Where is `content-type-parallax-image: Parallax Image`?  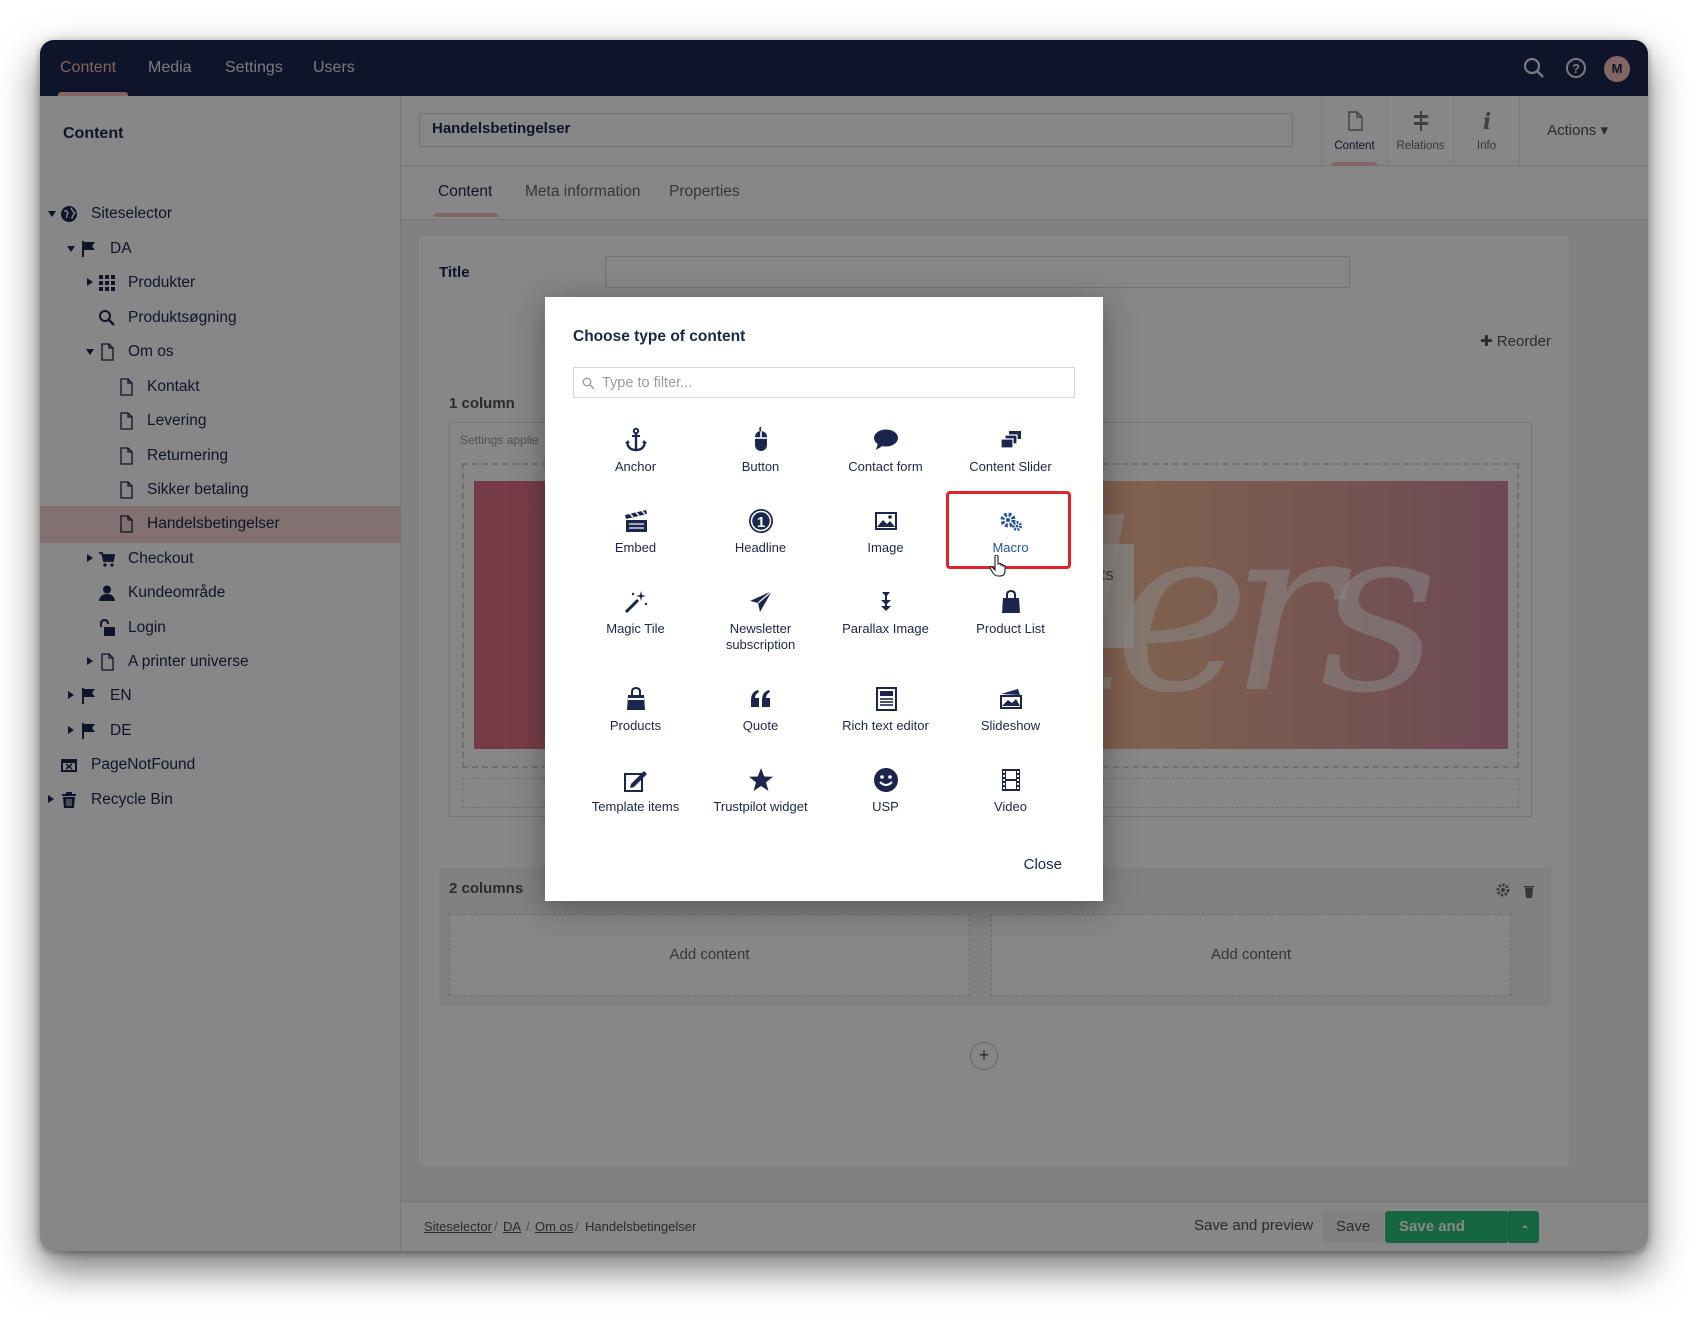
content-type-parallax-image: Parallax Image is located at coordinates (885, 613).